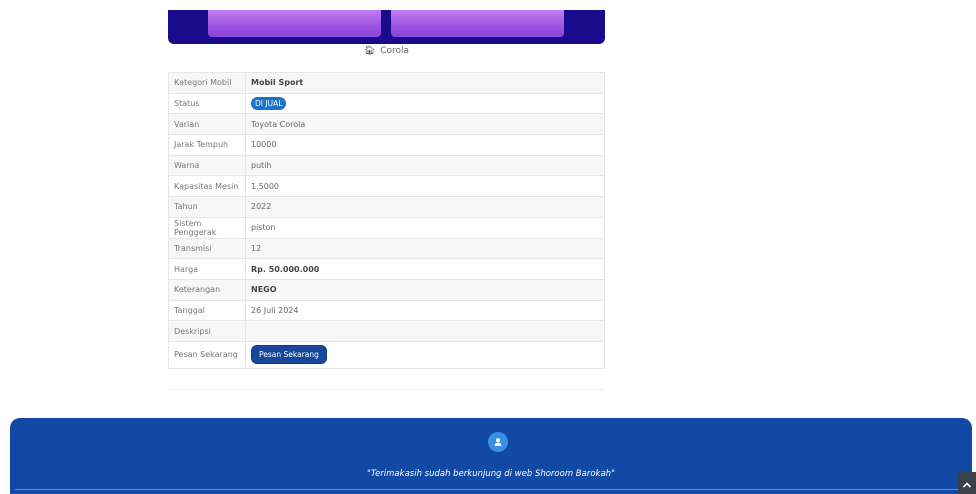 This screenshot has height=494, width=976. Describe the element at coordinates (425, 207) in the screenshot. I see `row-value: 2022` at that location.